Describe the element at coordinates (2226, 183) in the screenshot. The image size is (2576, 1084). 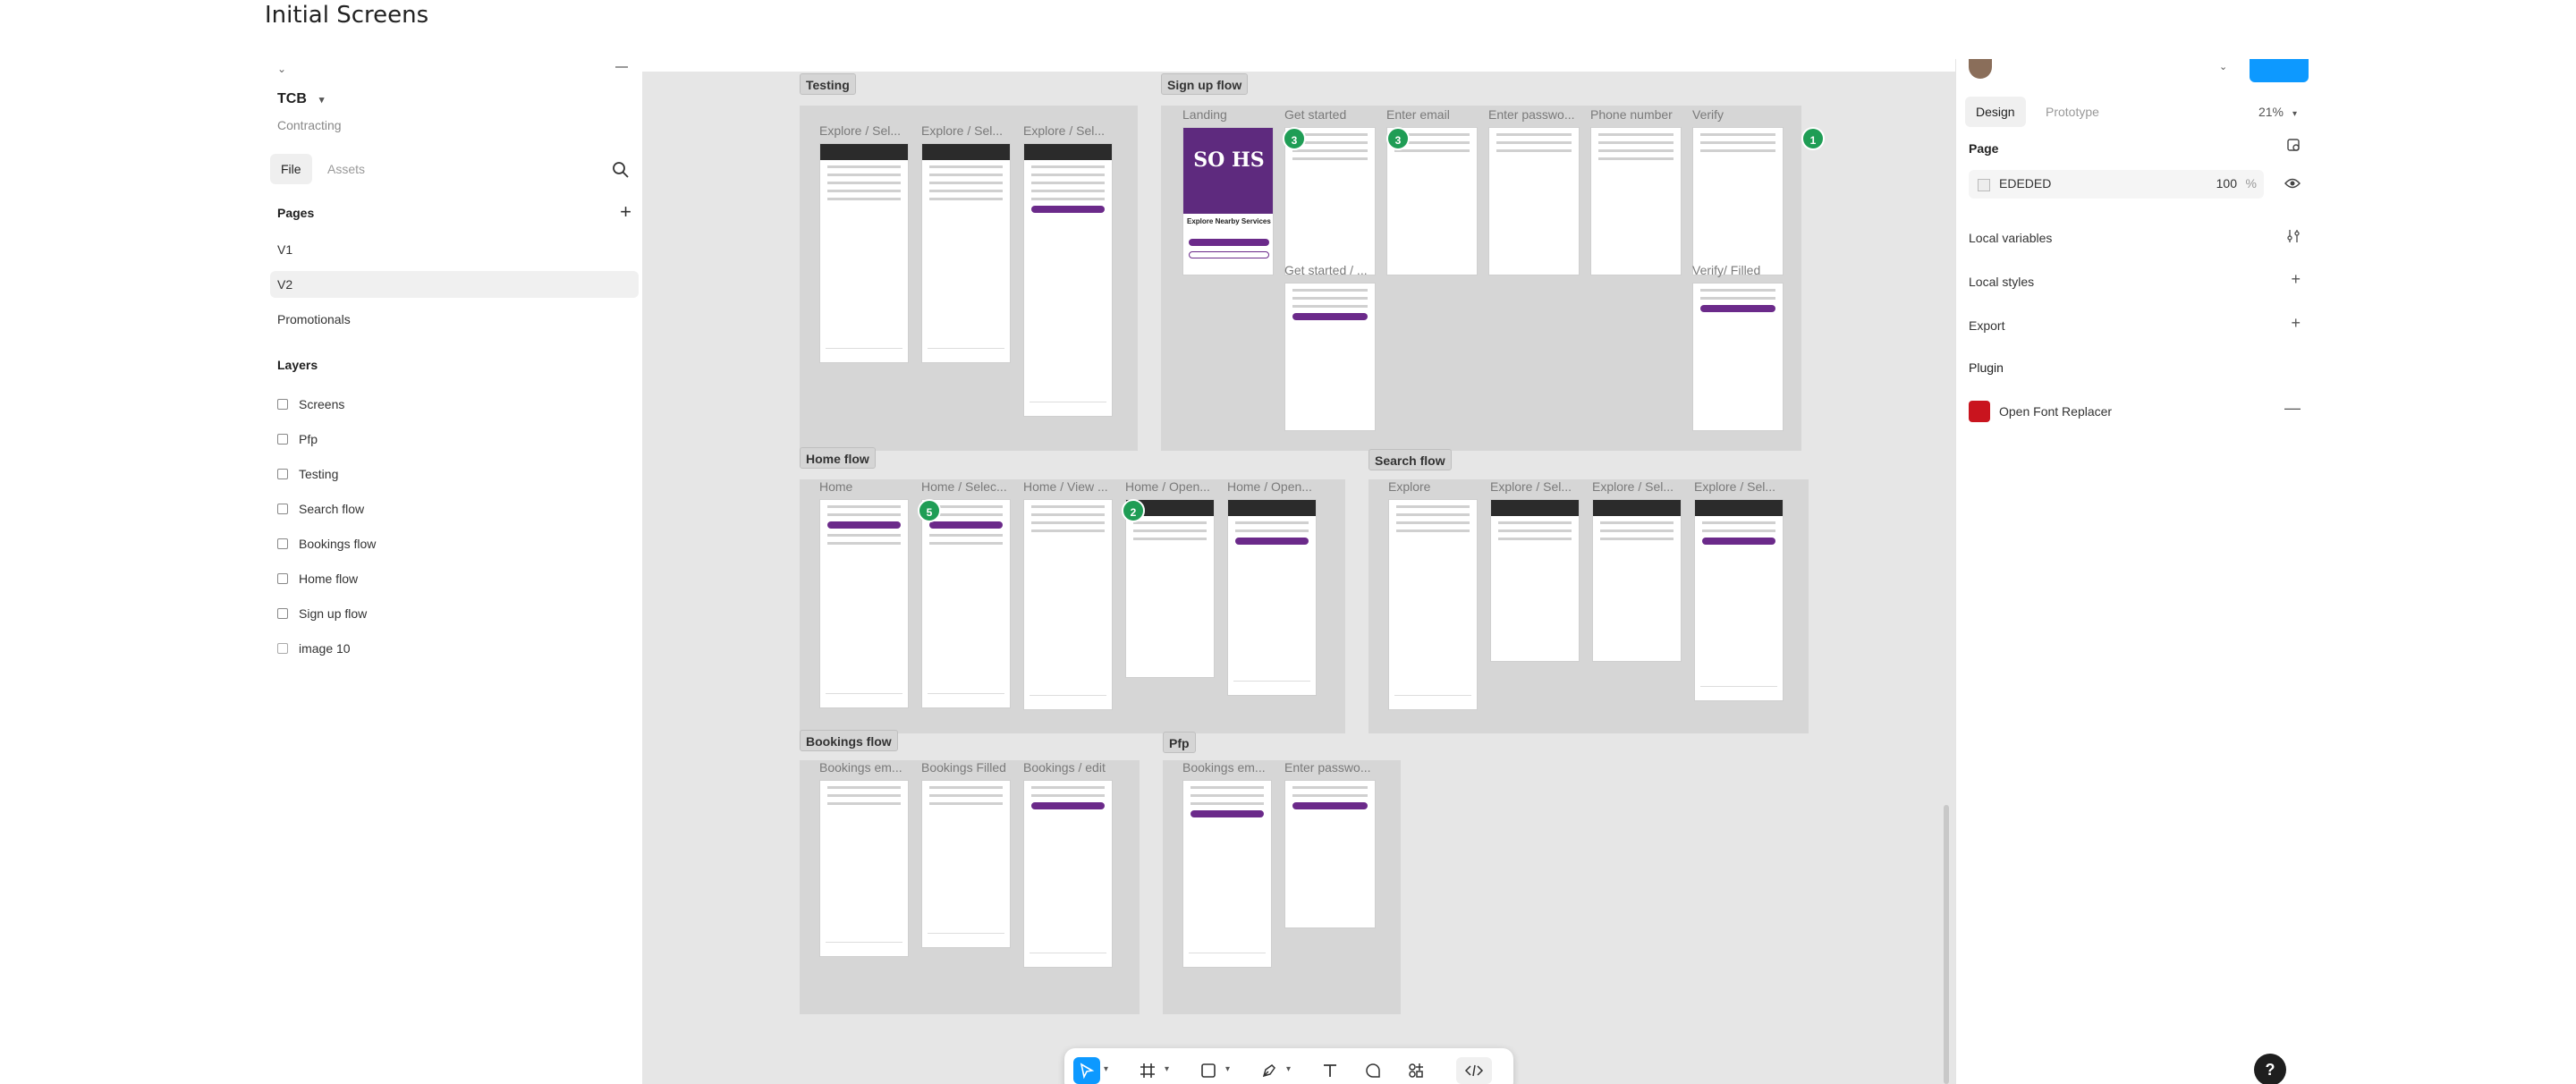
I see `fill-opacity: 100` at that location.